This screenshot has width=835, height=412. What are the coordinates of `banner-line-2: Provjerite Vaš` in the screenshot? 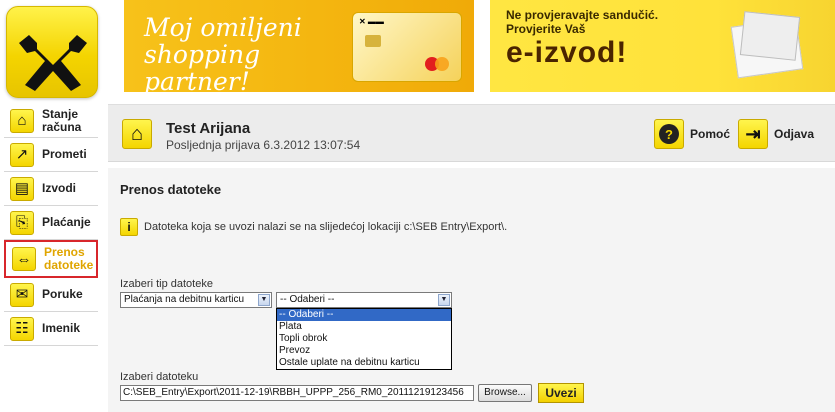 It's located at (546, 29).